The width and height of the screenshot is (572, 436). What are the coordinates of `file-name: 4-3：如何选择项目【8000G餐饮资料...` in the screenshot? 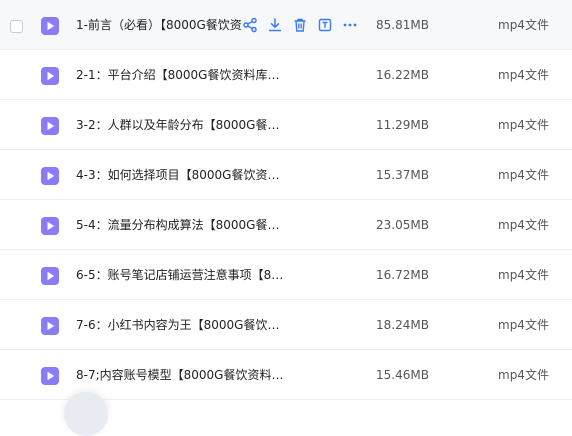 It's located at (182, 175).